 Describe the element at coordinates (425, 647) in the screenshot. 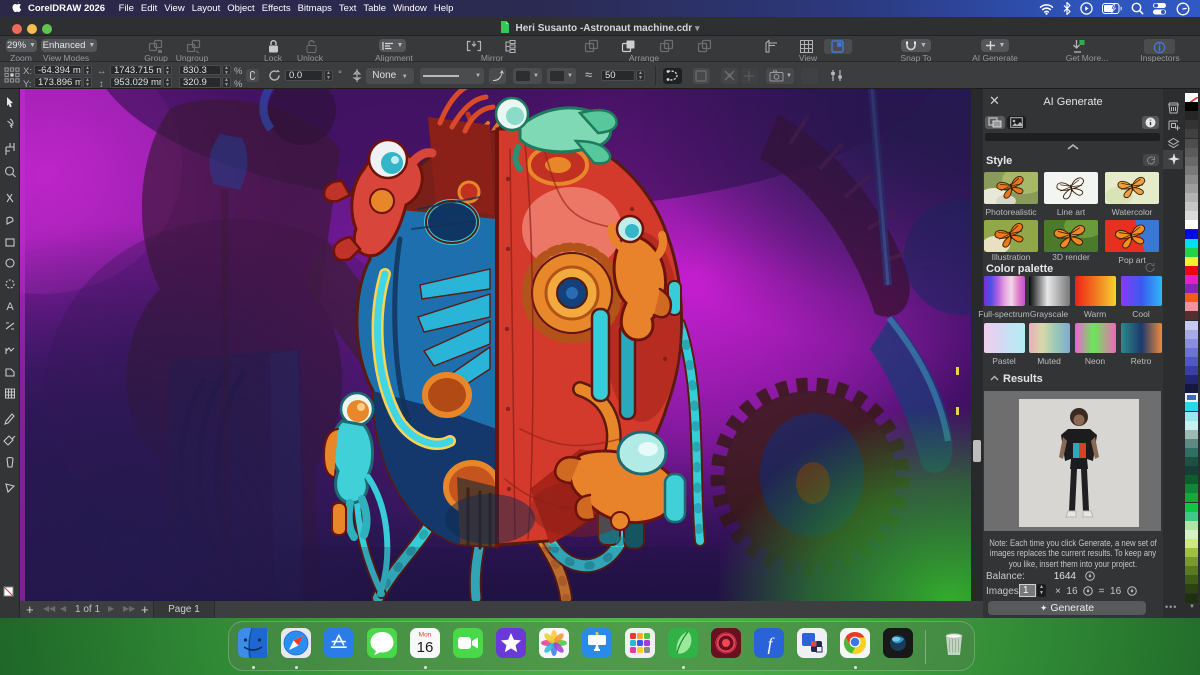

I see `svg-text: 16` at that location.